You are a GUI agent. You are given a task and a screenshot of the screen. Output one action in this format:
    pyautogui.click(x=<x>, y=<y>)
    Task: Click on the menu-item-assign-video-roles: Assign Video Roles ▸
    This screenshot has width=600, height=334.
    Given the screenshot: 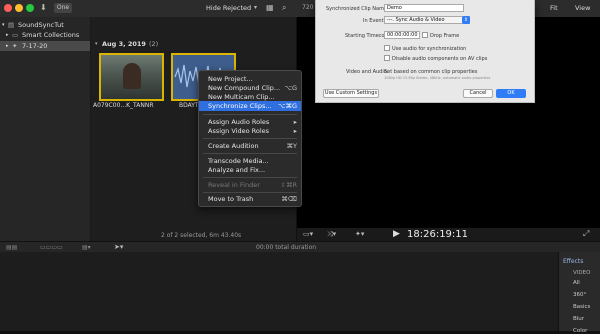 What is the action you would take?
    pyautogui.click(x=250, y=131)
    